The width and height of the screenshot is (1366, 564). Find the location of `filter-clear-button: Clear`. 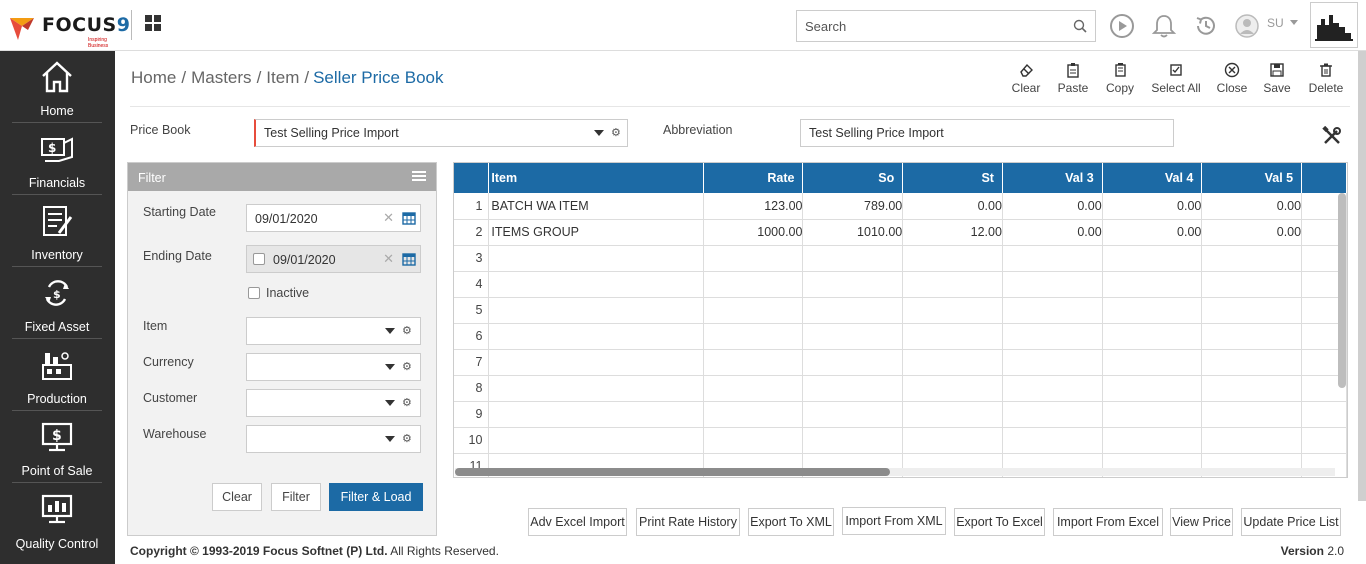

filter-clear-button: Clear is located at coordinates (237, 497).